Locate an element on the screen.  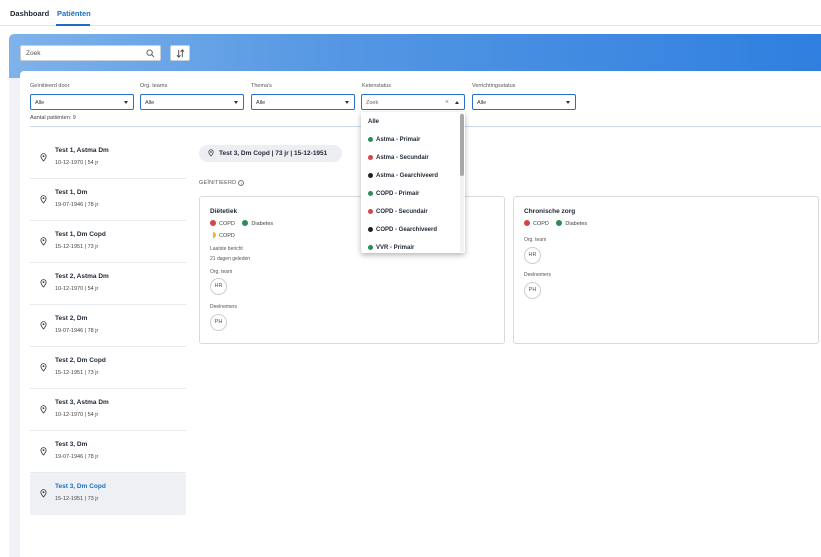
list-item: Test 2, Dm 19-07-1946 | 78 jr is located at coordinates (108, 326).